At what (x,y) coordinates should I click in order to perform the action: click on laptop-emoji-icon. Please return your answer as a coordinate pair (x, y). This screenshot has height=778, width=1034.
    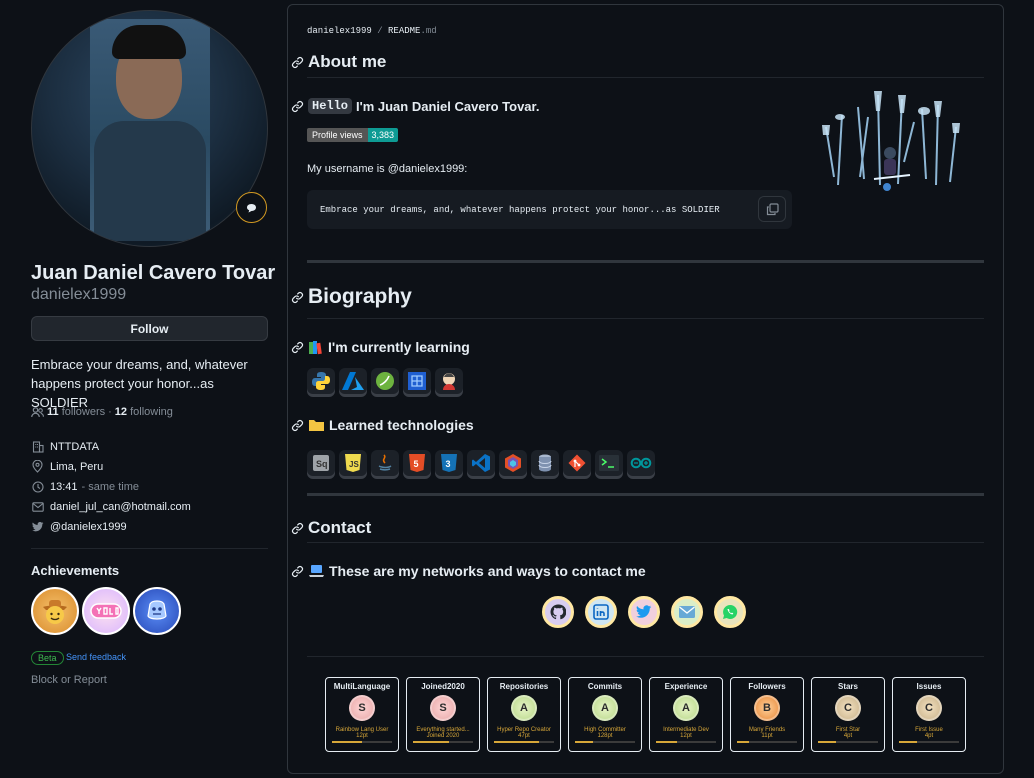
    Looking at the image, I should click on (316, 571).